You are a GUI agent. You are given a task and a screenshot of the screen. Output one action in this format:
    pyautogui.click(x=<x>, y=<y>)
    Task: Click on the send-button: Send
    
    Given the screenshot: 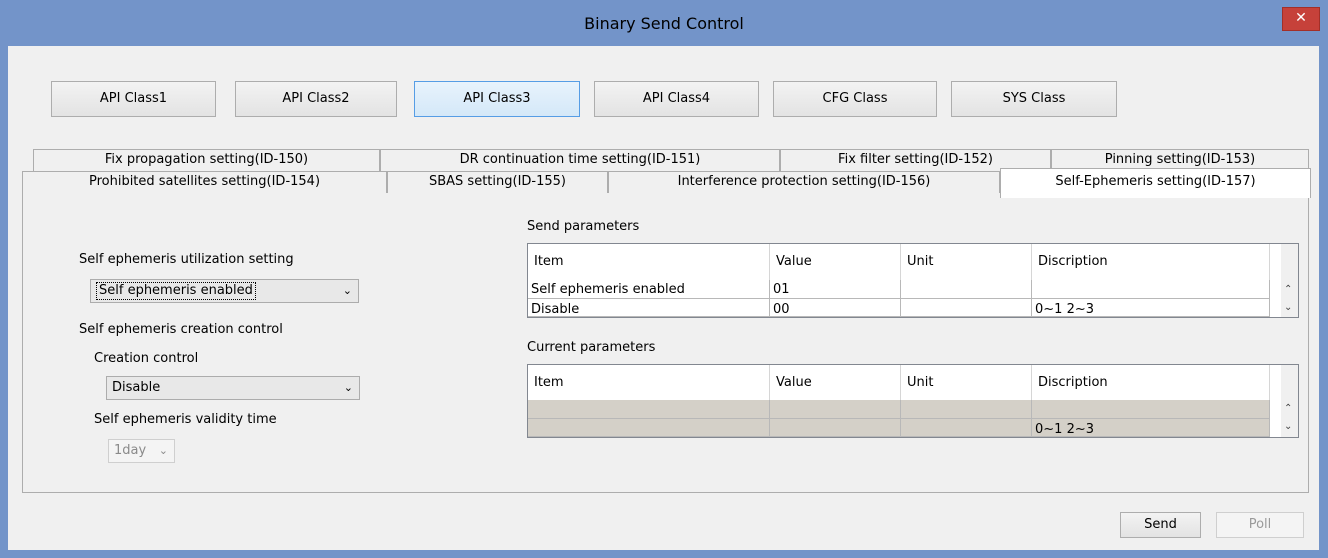 What is the action you would take?
    pyautogui.click(x=1160, y=525)
    